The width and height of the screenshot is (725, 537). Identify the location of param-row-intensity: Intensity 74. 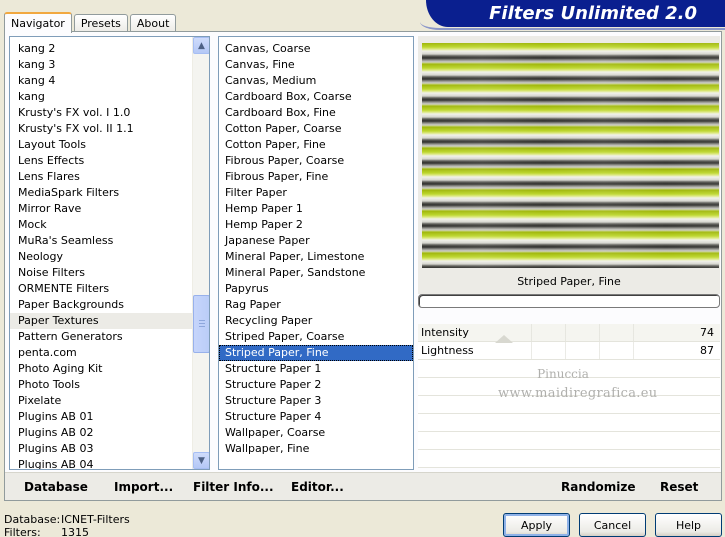
(569, 333).